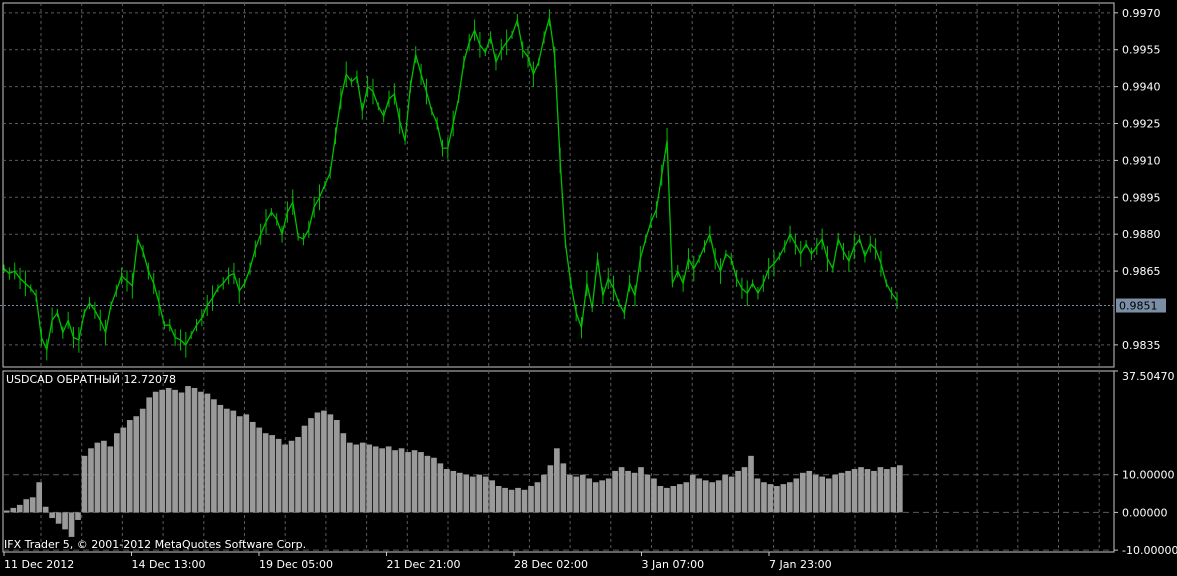 The height and width of the screenshot is (576, 1177). I want to click on price-tick-label: 0.9835, so click(1141, 345).